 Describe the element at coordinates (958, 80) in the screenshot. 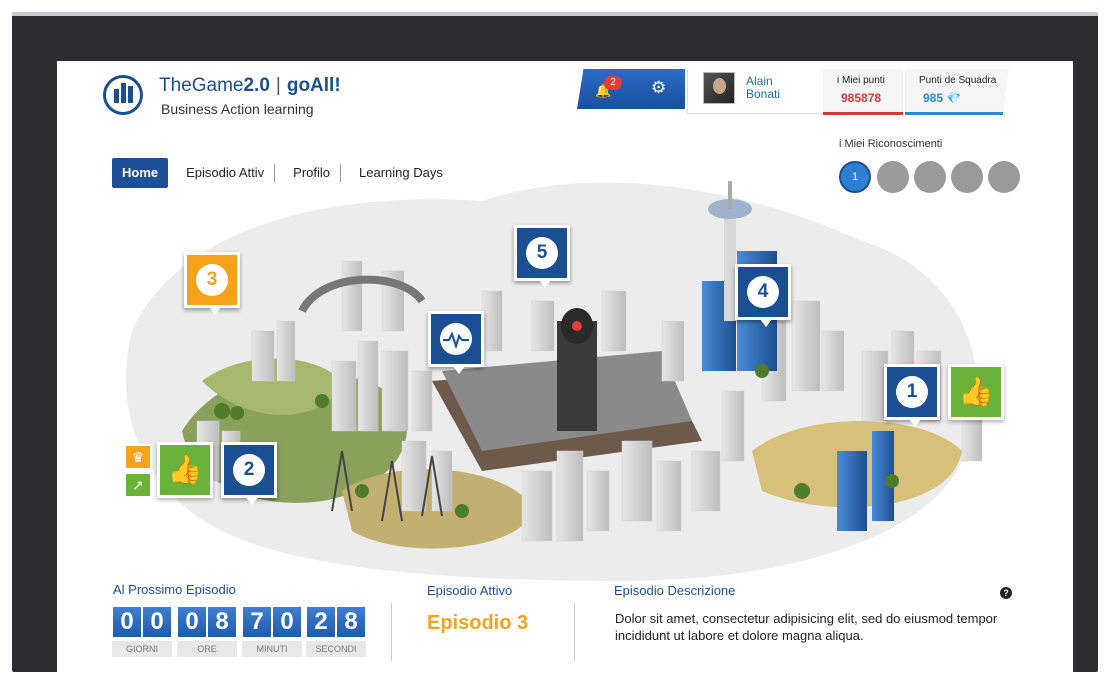

I see `team-points-label: Punti de Squadra` at that location.